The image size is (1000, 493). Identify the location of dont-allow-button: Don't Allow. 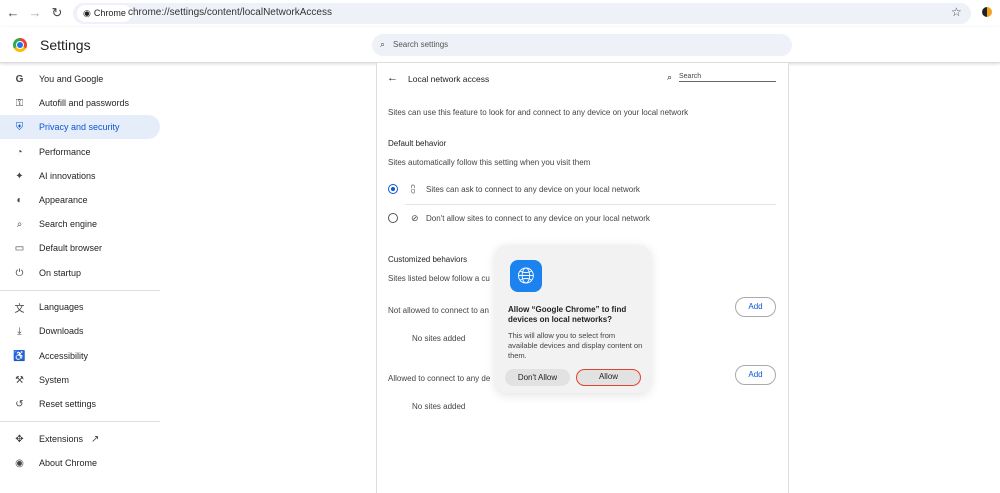
(537, 377).